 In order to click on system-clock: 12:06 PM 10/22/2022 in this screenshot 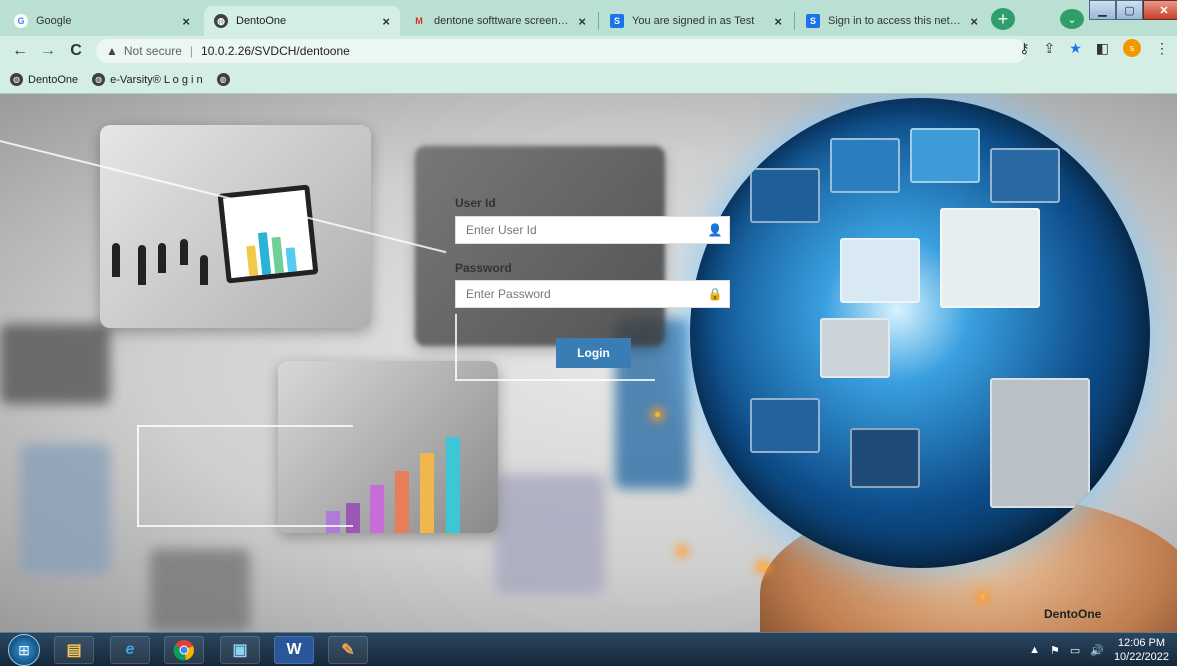, I will do `click(1141, 650)`.